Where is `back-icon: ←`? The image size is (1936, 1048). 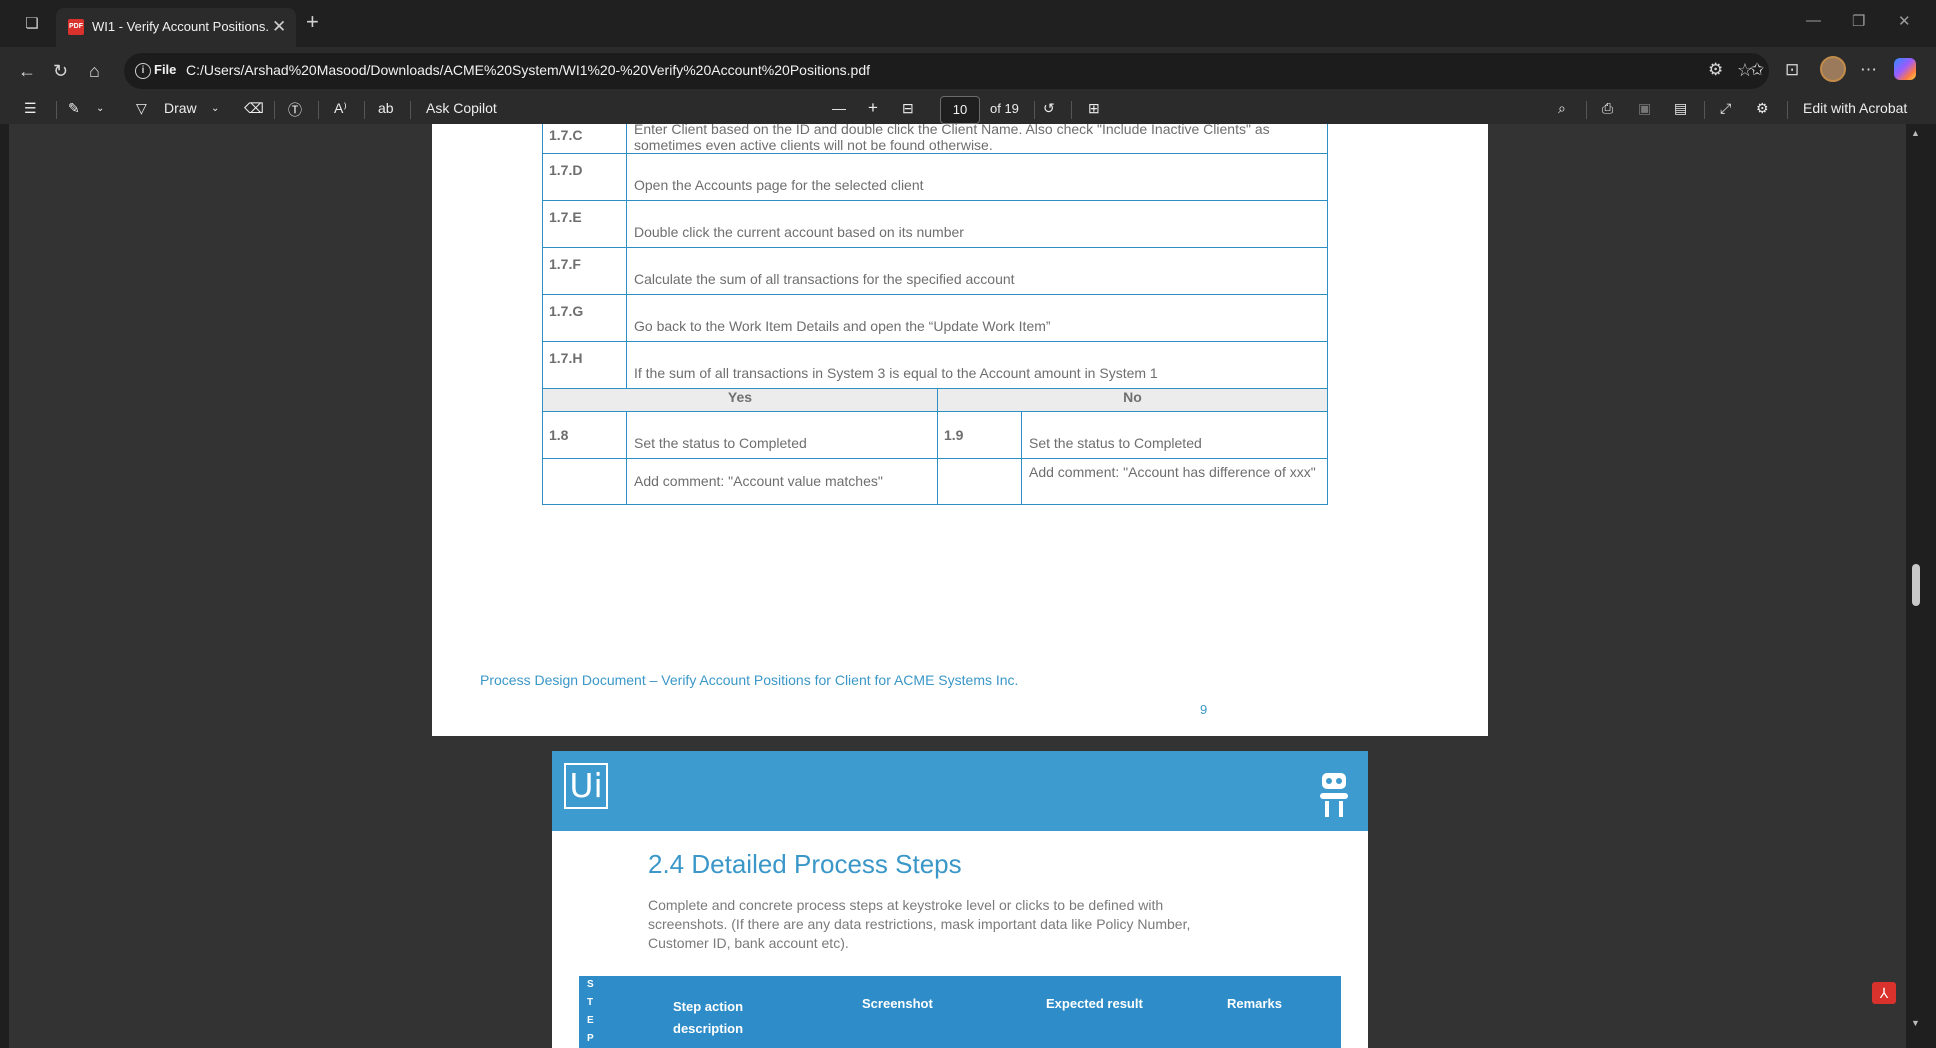
back-icon: ← is located at coordinates (27, 71).